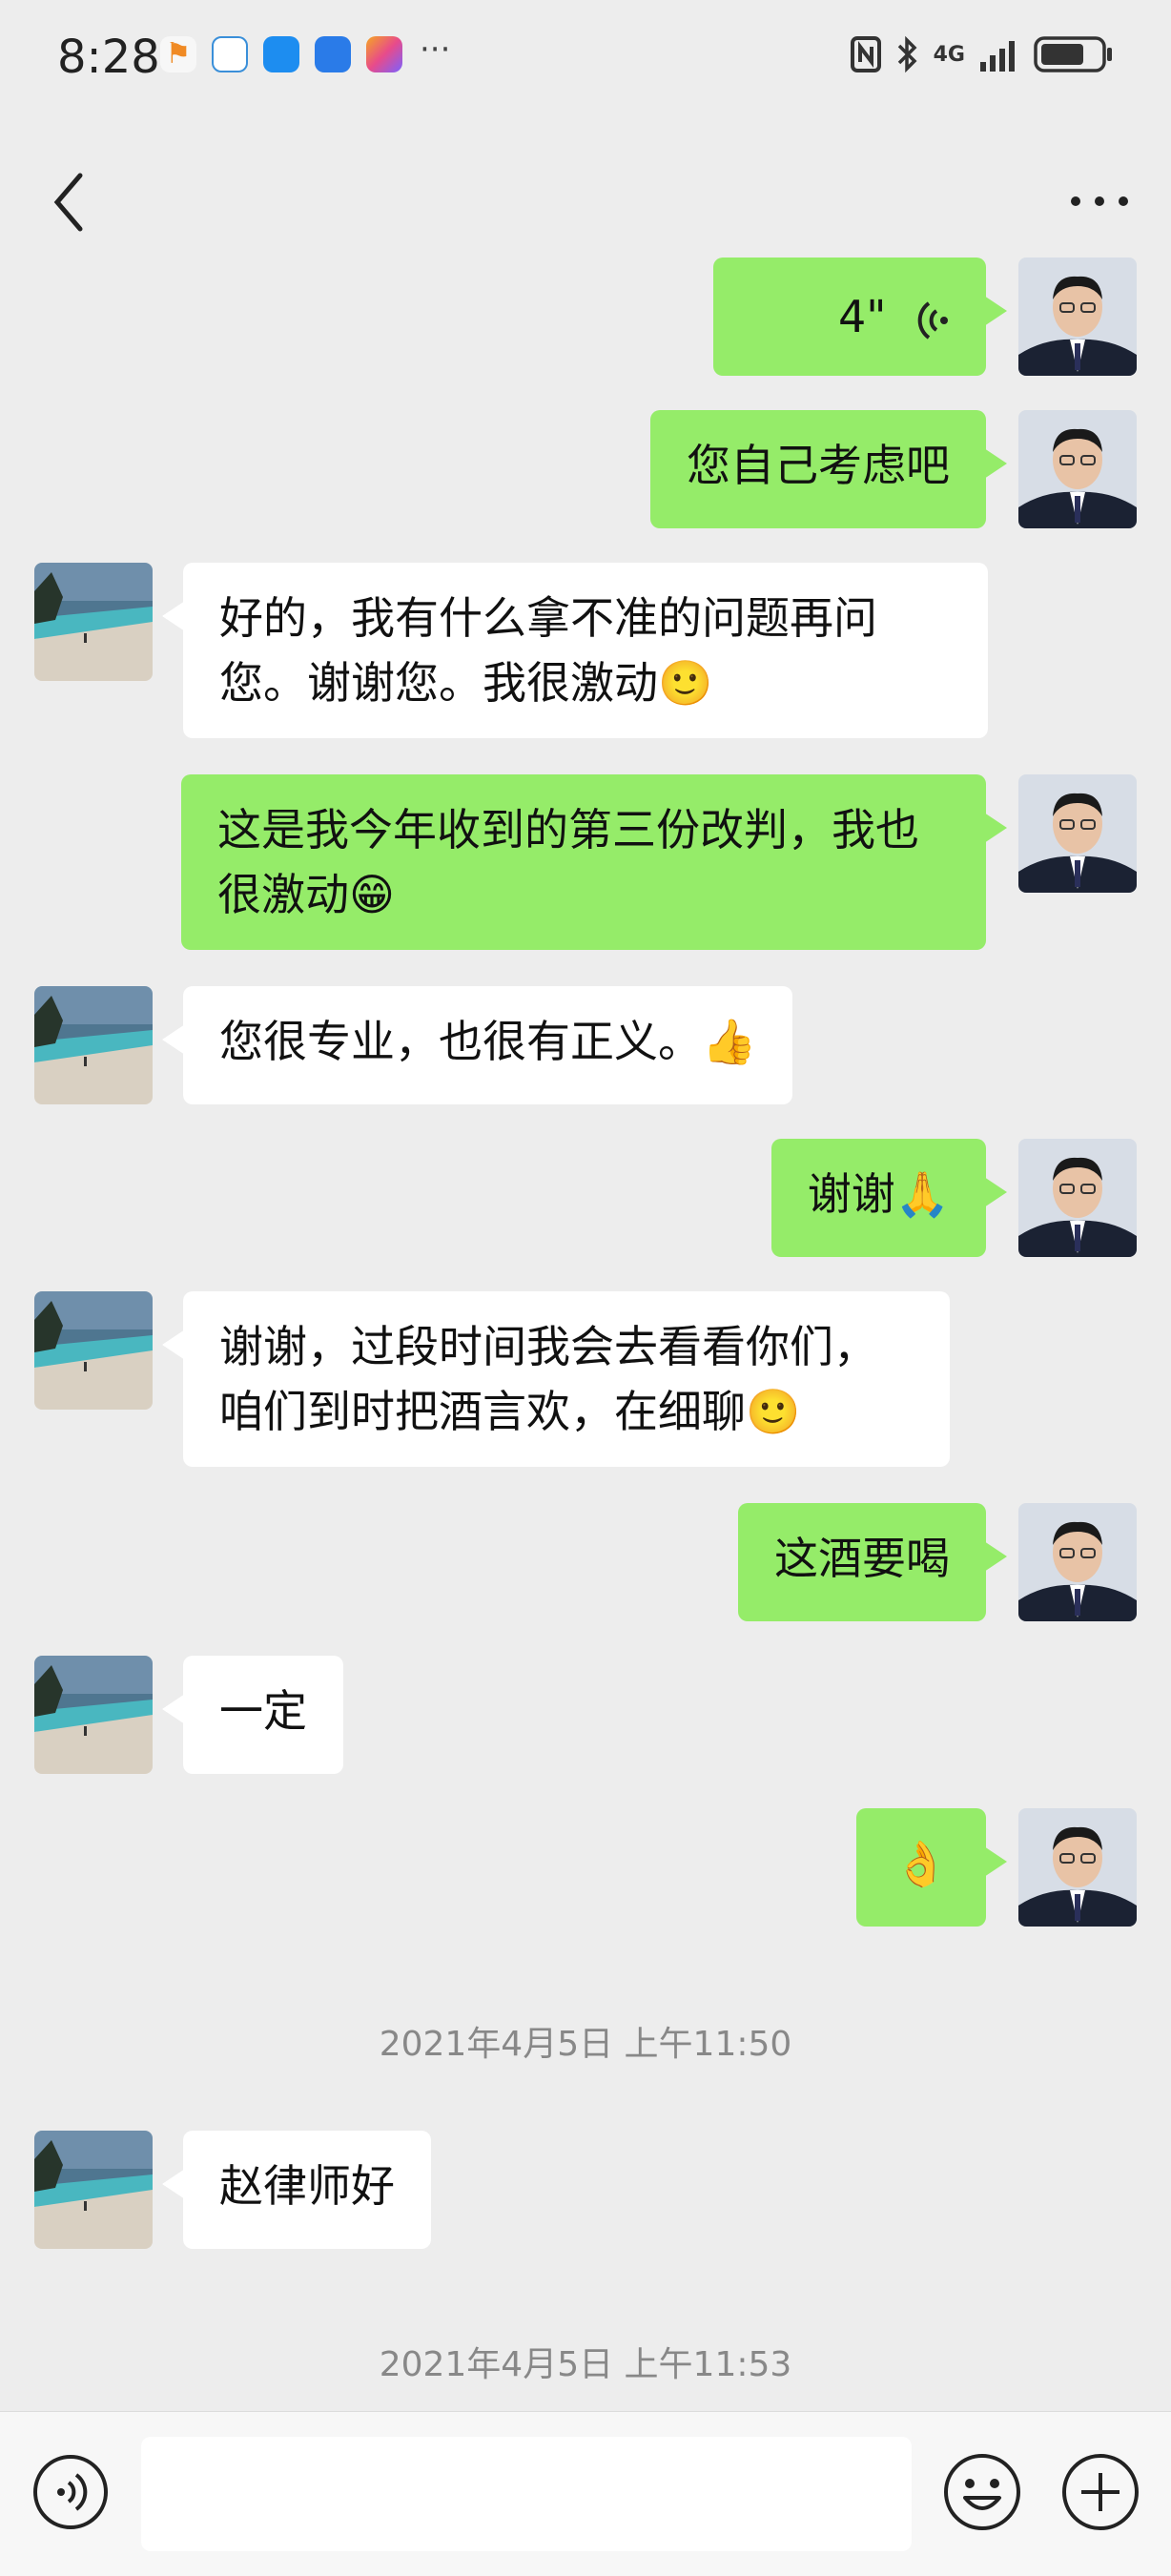 The height and width of the screenshot is (2576, 1171). I want to click on plus-icon, so click(1100, 2492).